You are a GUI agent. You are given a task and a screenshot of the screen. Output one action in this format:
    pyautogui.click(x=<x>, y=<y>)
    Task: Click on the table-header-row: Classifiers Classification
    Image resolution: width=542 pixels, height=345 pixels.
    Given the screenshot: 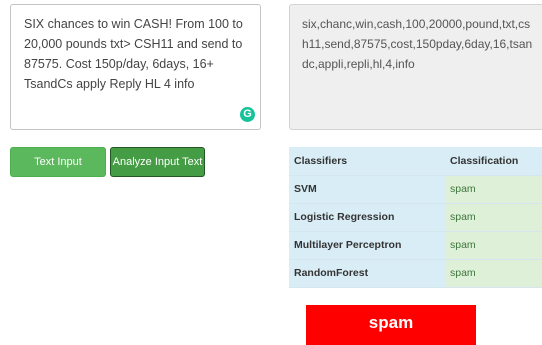 What is the action you would take?
    pyautogui.click(x=415, y=161)
    